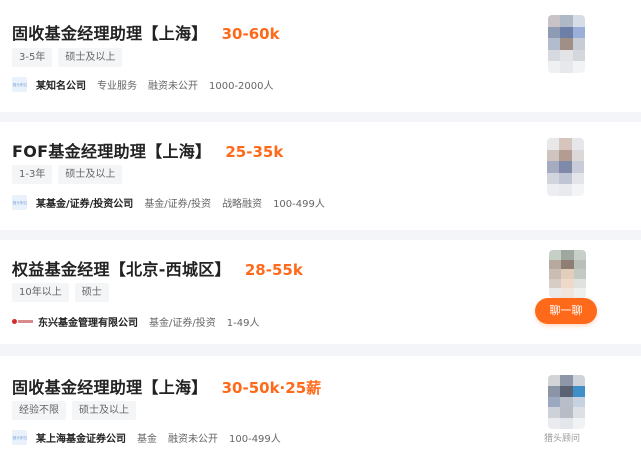  Describe the element at coordinates (254, 152) in the screenshot. I see `salary: 25-35k` at that location.